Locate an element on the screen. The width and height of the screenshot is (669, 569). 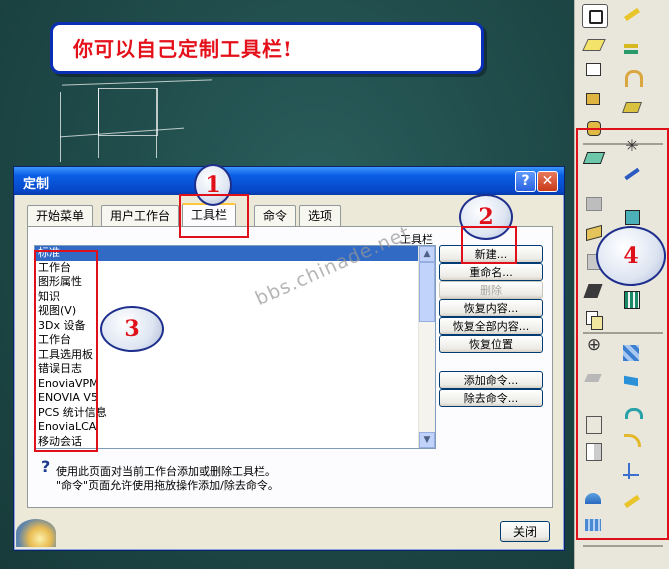
callout-3: 3 is located at coordinates (132, 329).